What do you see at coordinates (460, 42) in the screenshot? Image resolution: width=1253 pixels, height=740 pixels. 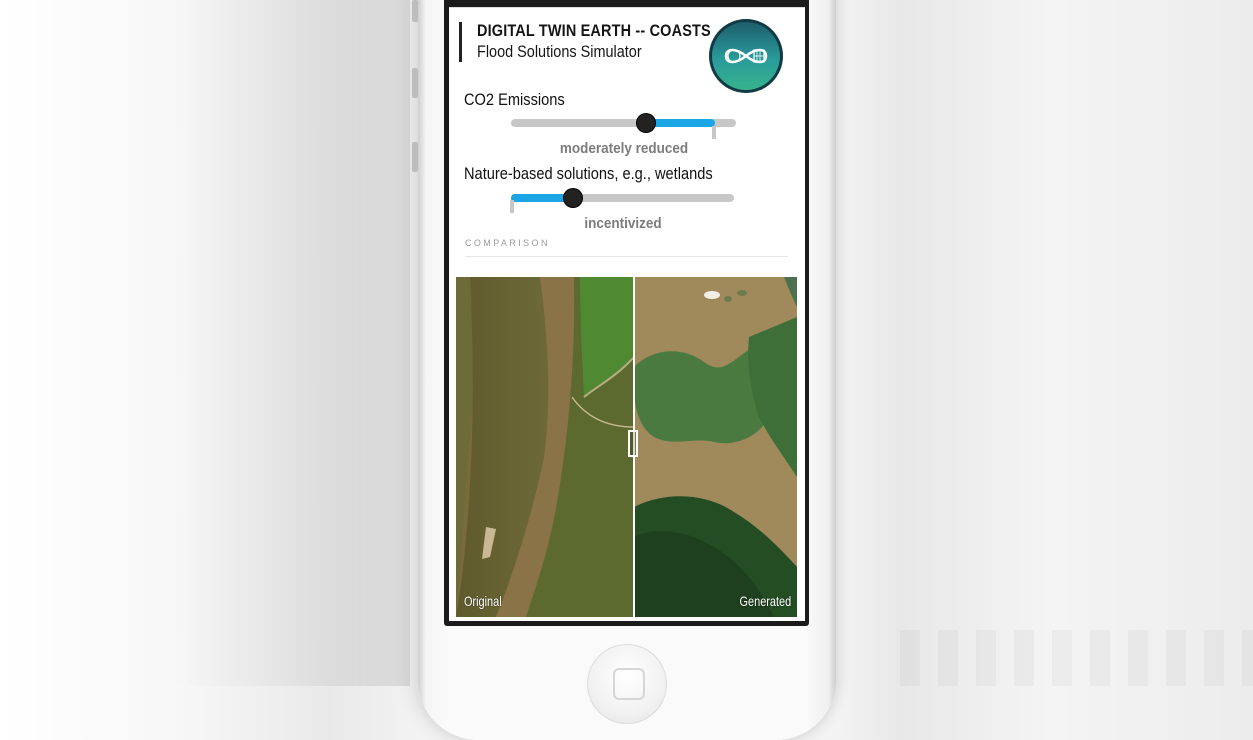 I see `title-accent-bar` at bounding box center [460, 42].